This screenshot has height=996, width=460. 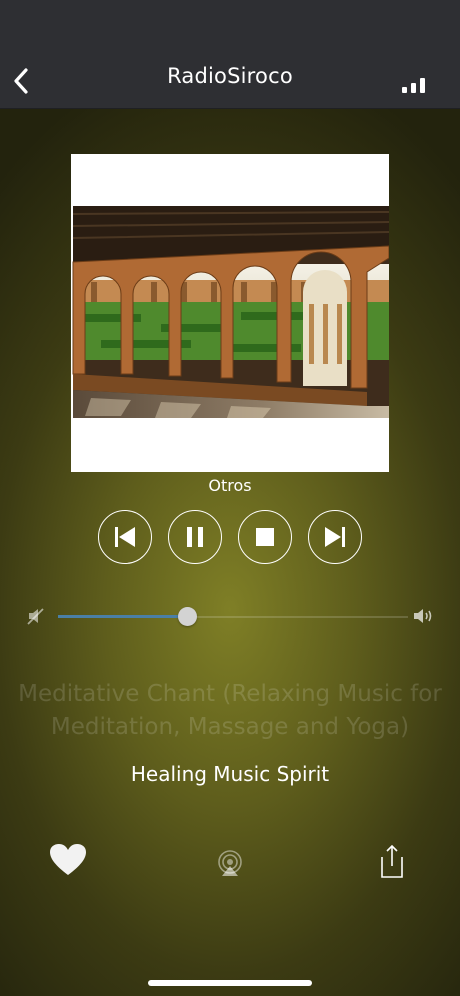 I want to click on volume-slider-thumb, so click(x=187, y=616).